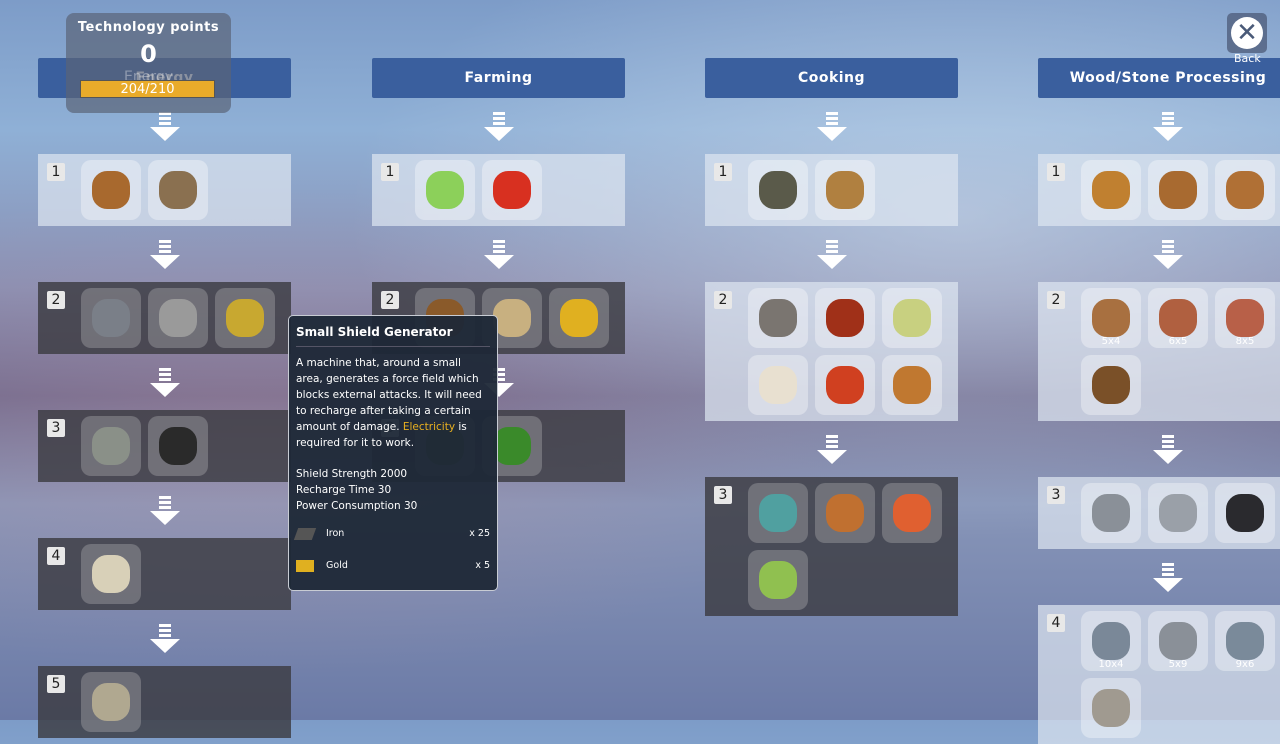  Describe the element at coordinates (1111, 664) in the screenshot. I see `size-label: 10x4` at that location.